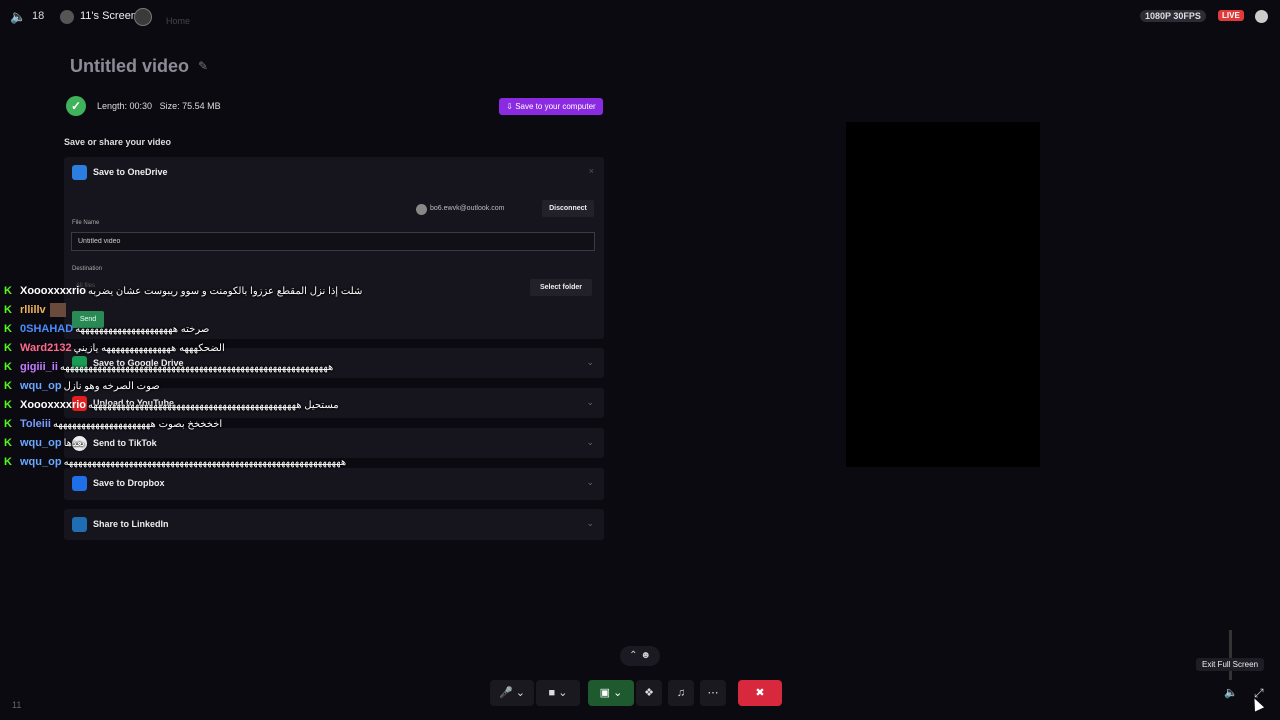 The height and width of the screenshot is (720, 1280). What do you see at coordinates (555, 106) in the screenshot?
I see `save-to-computer-label: Save to your computer` at bounding box center [555, 106].